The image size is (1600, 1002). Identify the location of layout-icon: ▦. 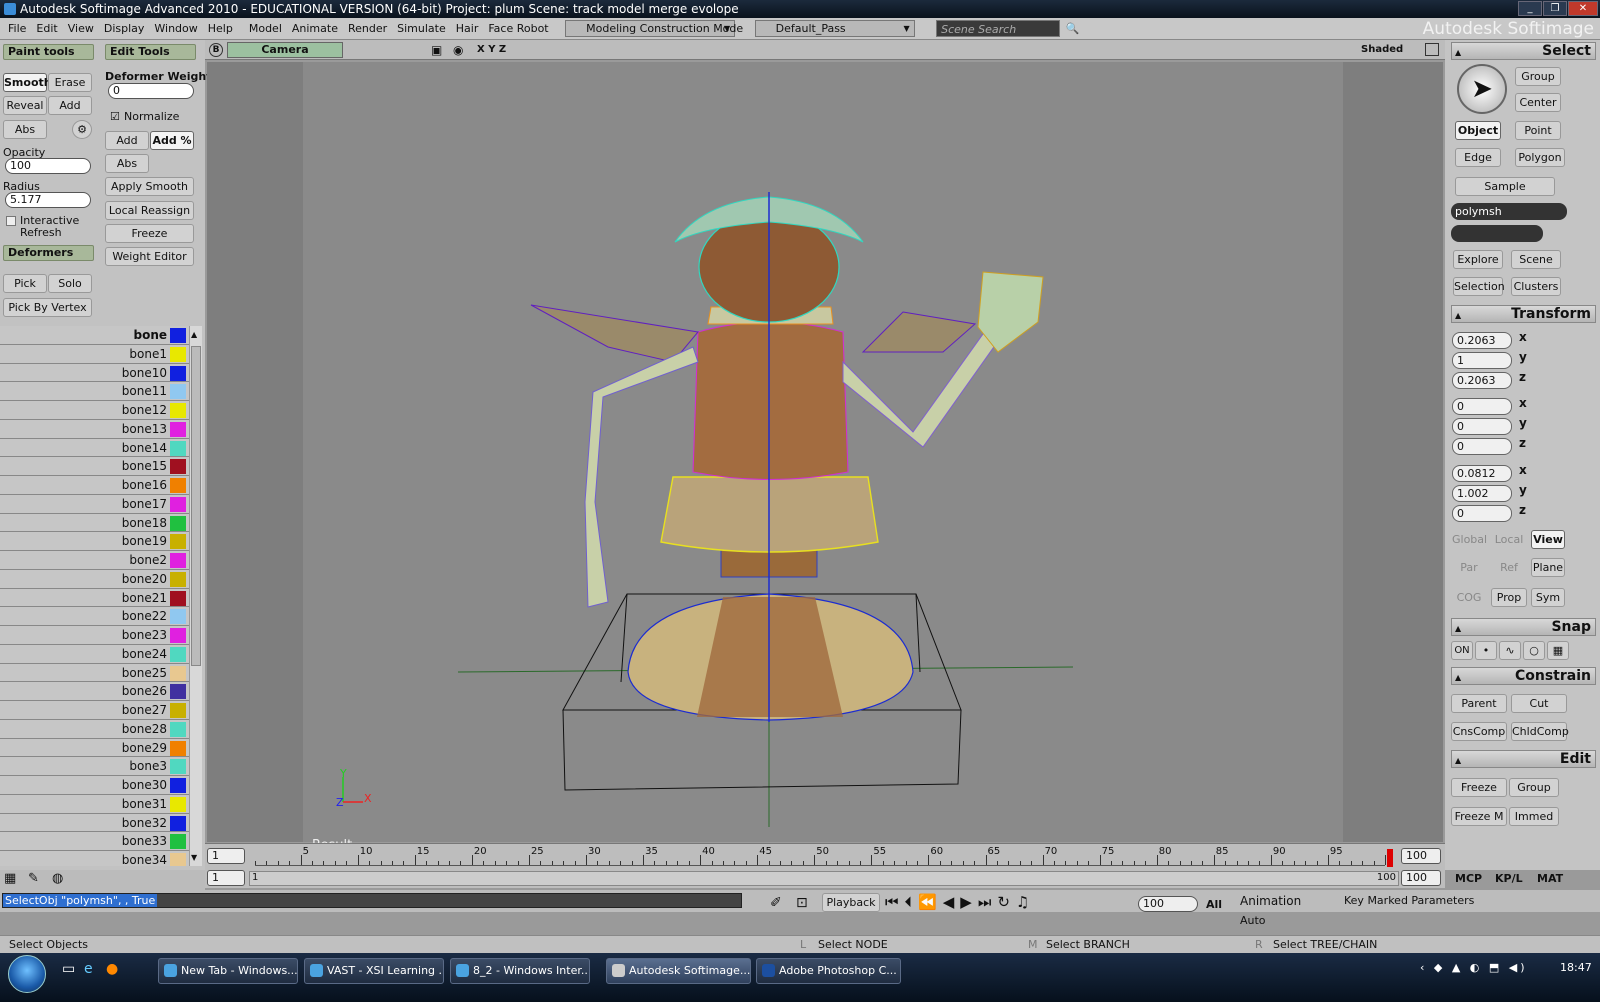
(10, 878).